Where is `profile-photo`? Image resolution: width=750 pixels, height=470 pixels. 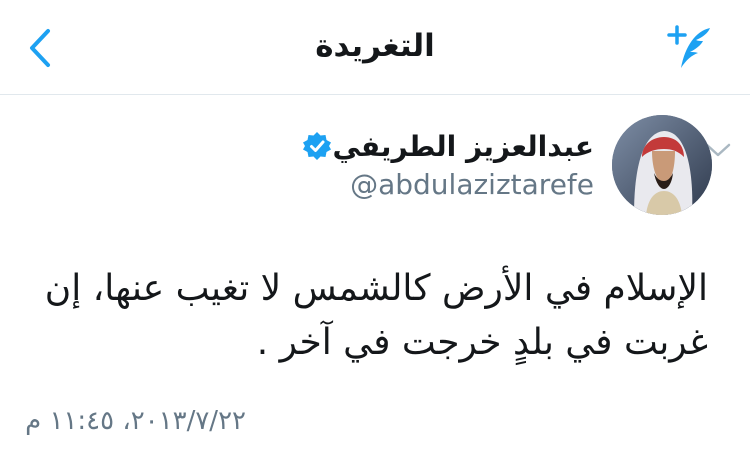
profile-photo is located at coordinates (662, 165).